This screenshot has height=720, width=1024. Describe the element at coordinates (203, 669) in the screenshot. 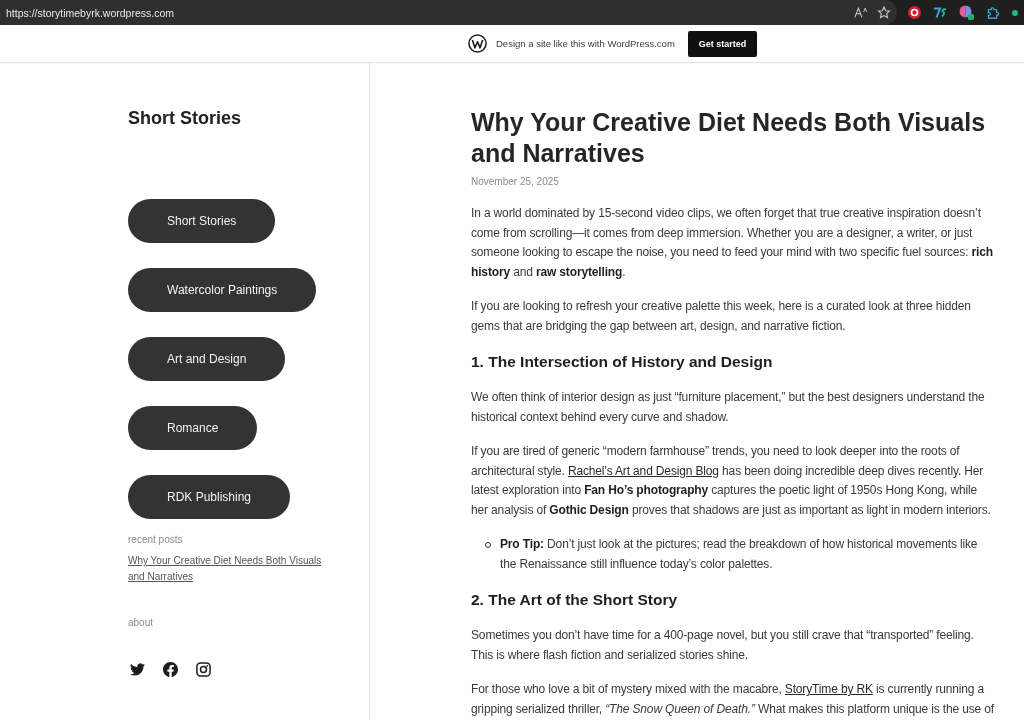

I see `camera-icon` at that location.